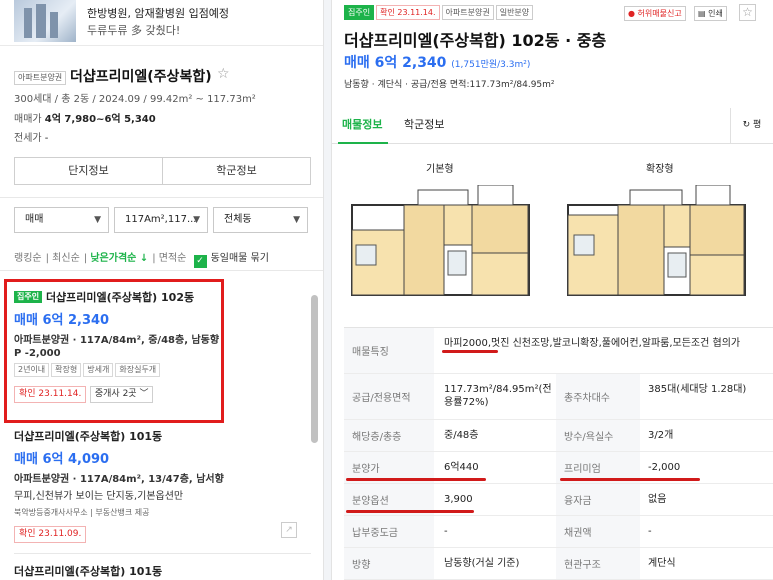 The height and width of the screenshot is (580, 773). I want to click on area-select: 117Am²,117... ▼, so click(161, 220).